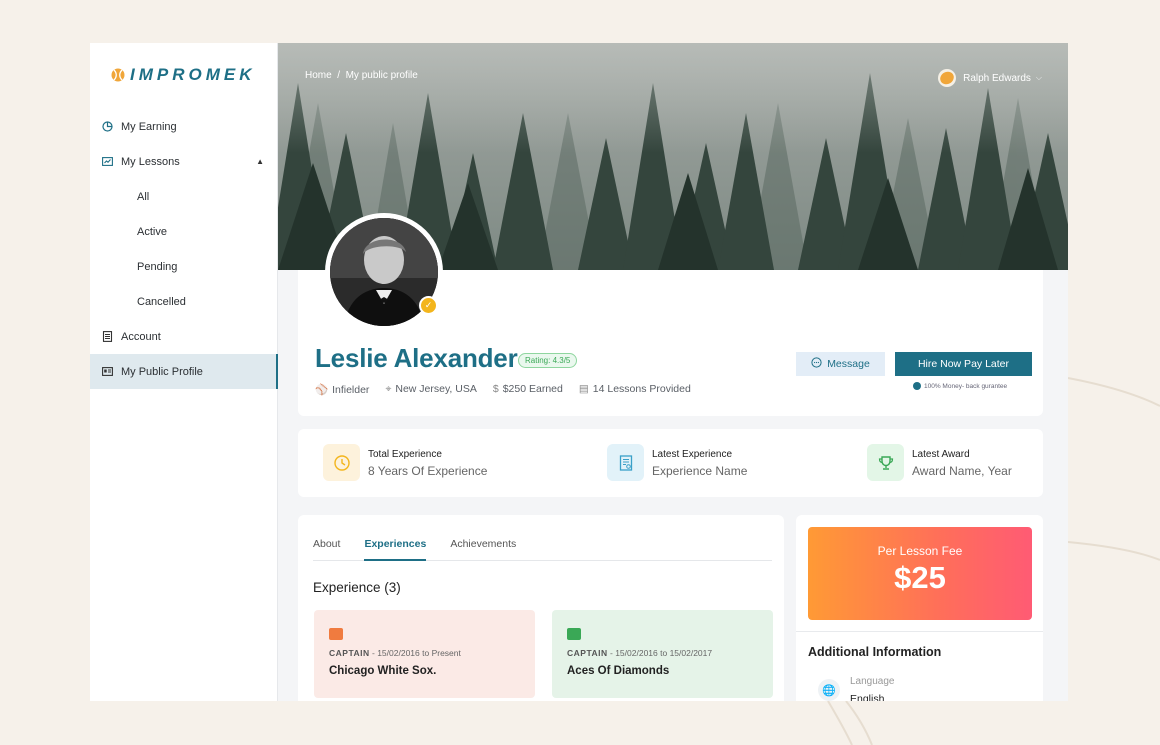 This screenshot has height=745, width=1160. I want to click on per-lesson-fee-banner: Per Lesson Fee $25, so click(920, 573).